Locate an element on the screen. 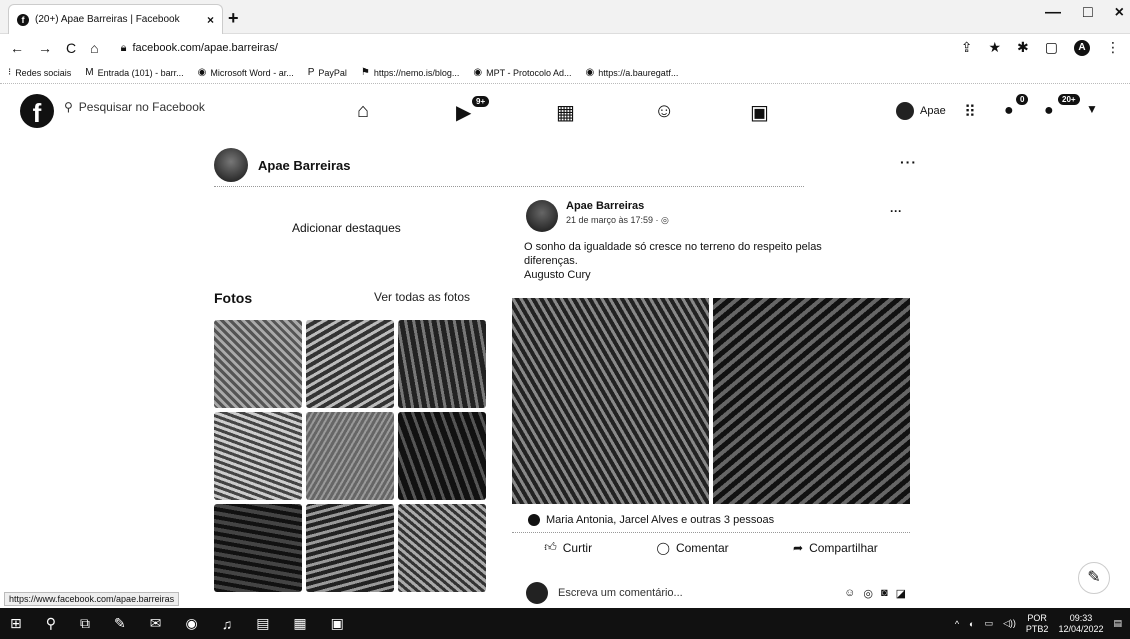 The height and width of the screenshot is (639, 1130). page-more-button: ··· is located at coordinates (908, 162).